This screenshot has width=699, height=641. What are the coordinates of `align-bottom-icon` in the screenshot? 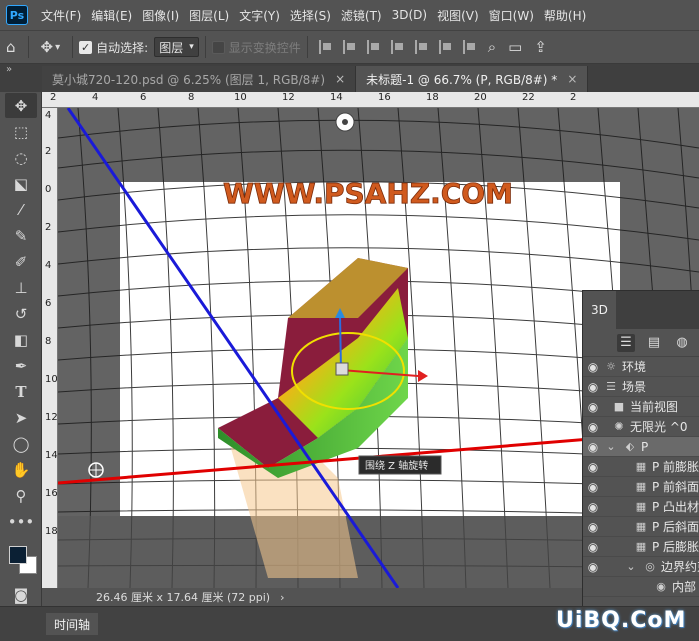 It's located at (469, 47).